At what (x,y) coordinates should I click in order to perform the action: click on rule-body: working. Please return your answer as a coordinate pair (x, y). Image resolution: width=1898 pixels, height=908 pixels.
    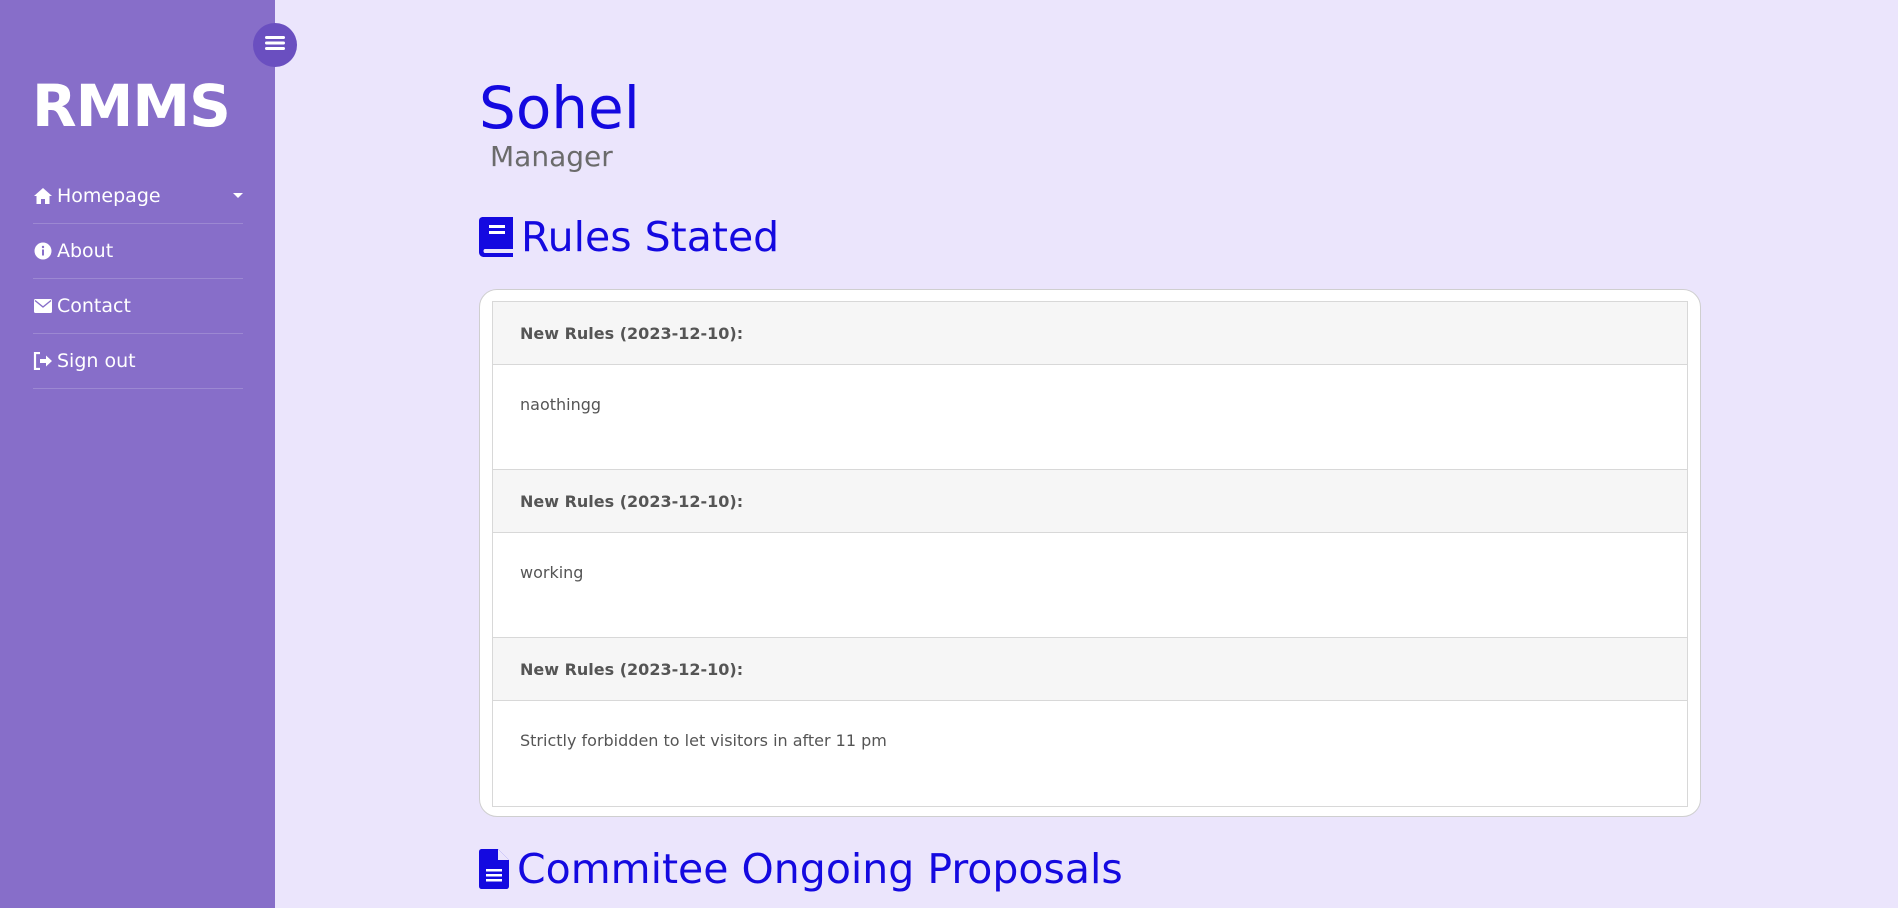
    Looking at the image, I should click on (552, 572).